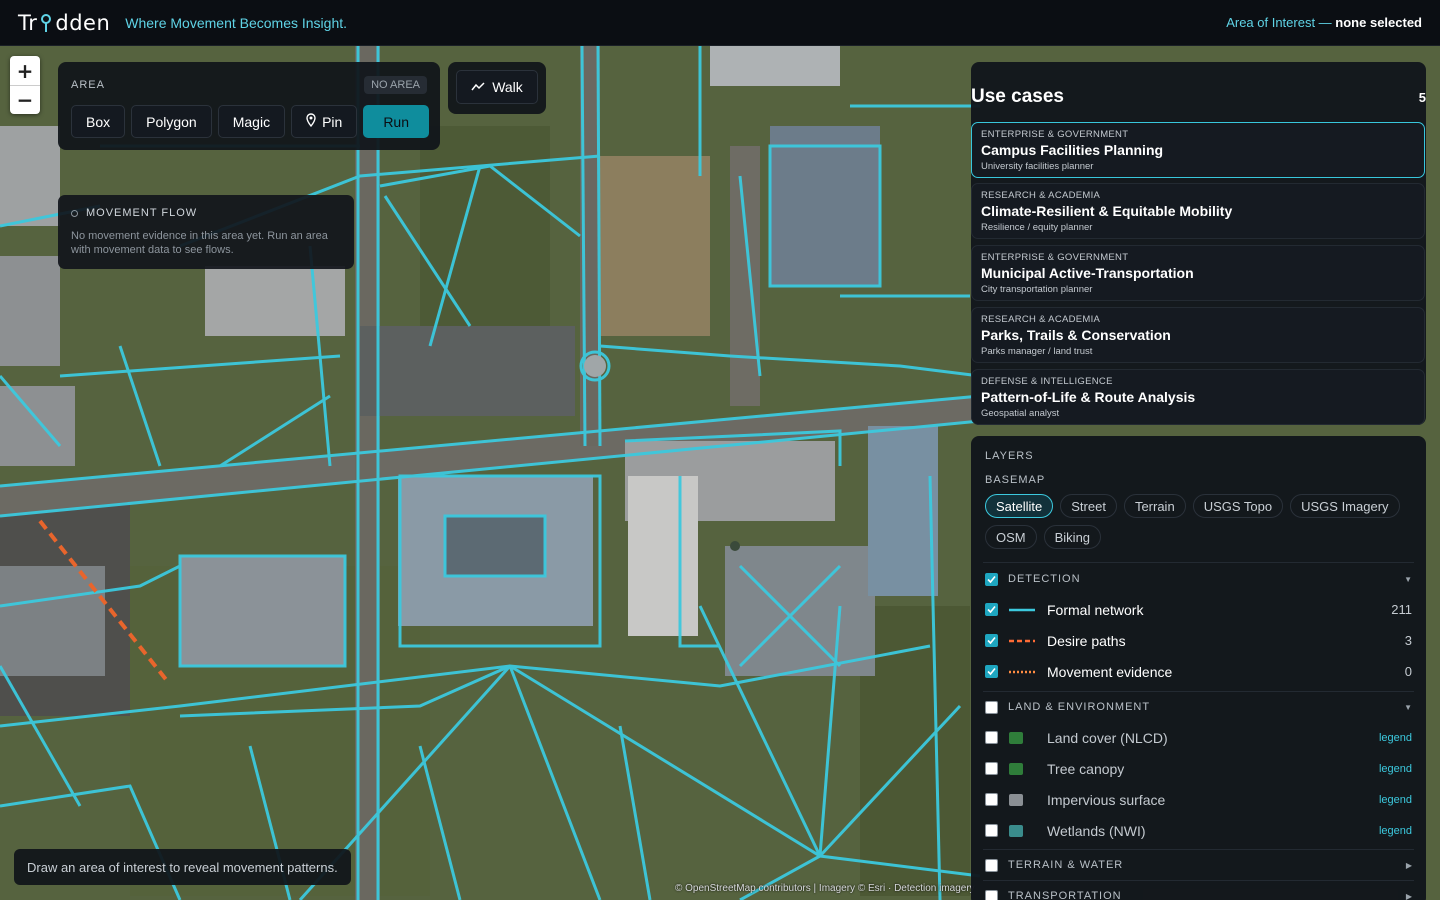 The height and width of the screenshot is (900, 1440). I want to click on layer-row-impervious: Impervious surface legend, so click(1198, 799).